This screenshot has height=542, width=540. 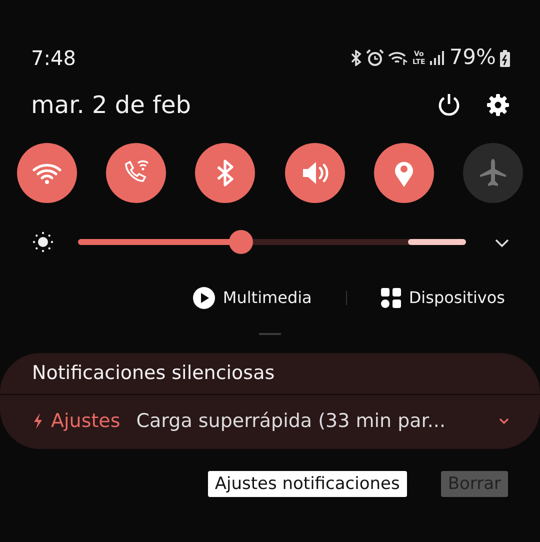 I want to click on battery-charging-icon, so click(x=505, y=58).